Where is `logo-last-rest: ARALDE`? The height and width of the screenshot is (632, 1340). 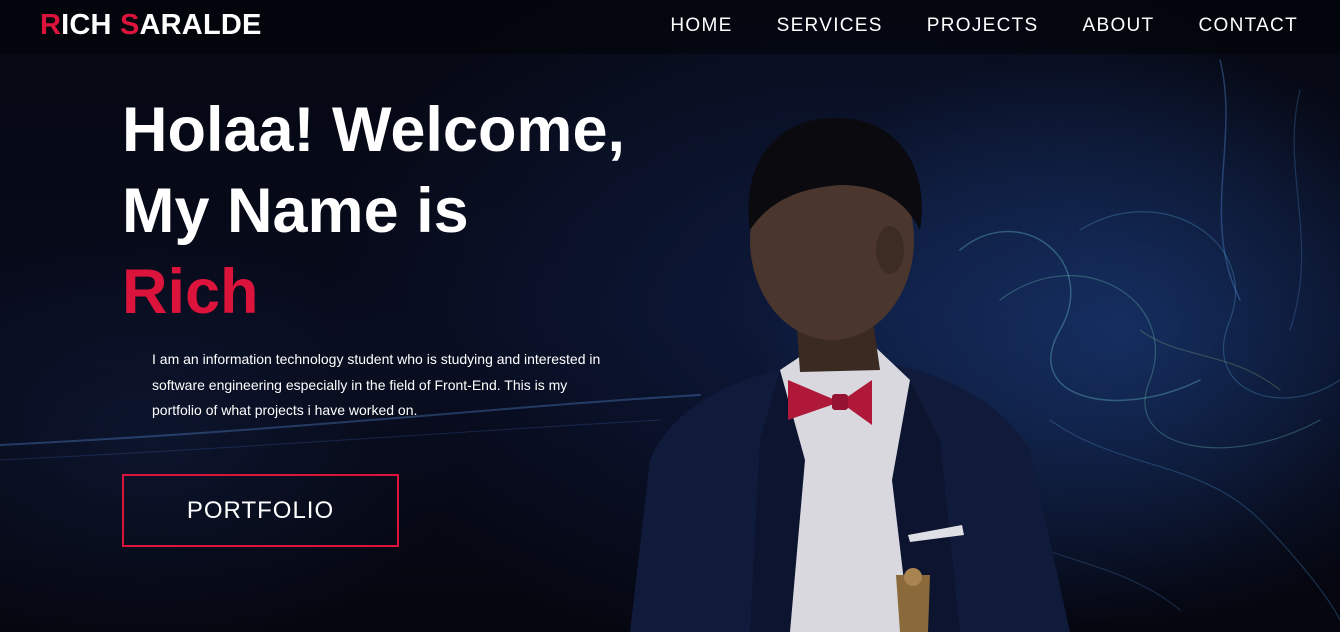 logo-last-rest: ARALDE is located at coordinates (200, 25).